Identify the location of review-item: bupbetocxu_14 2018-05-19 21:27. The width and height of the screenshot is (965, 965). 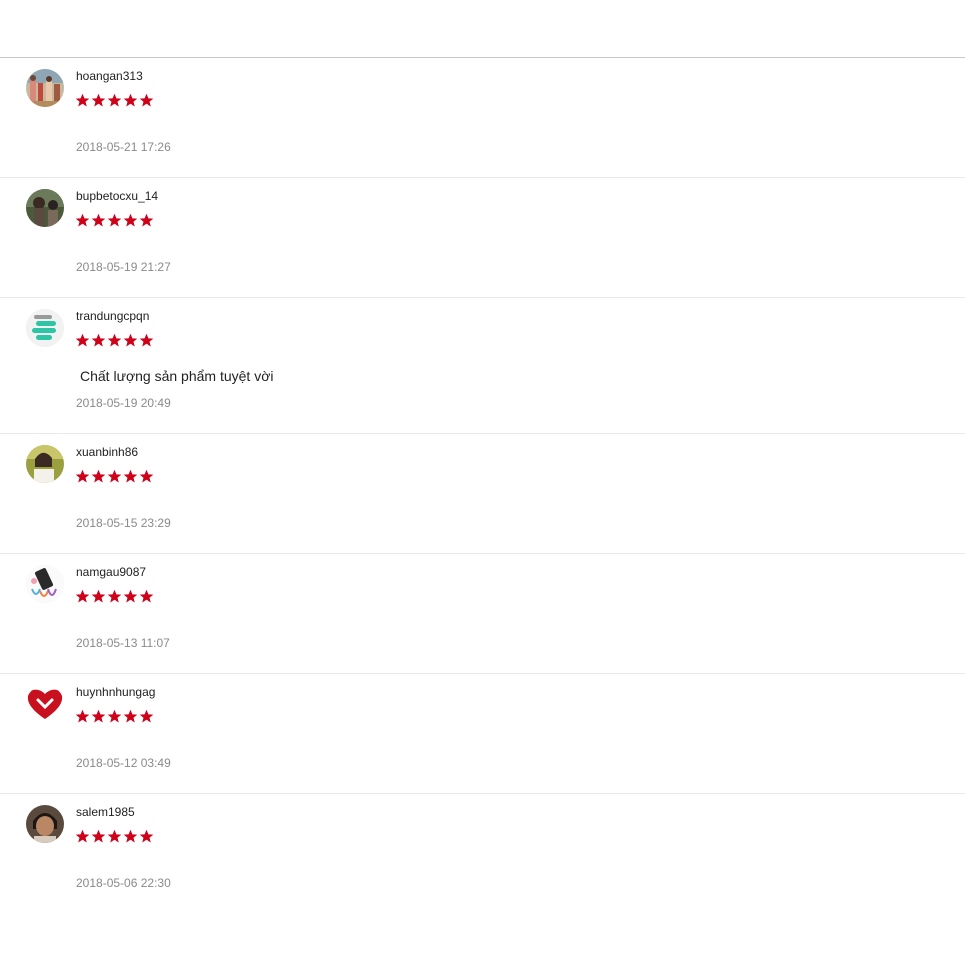
(482, 238).